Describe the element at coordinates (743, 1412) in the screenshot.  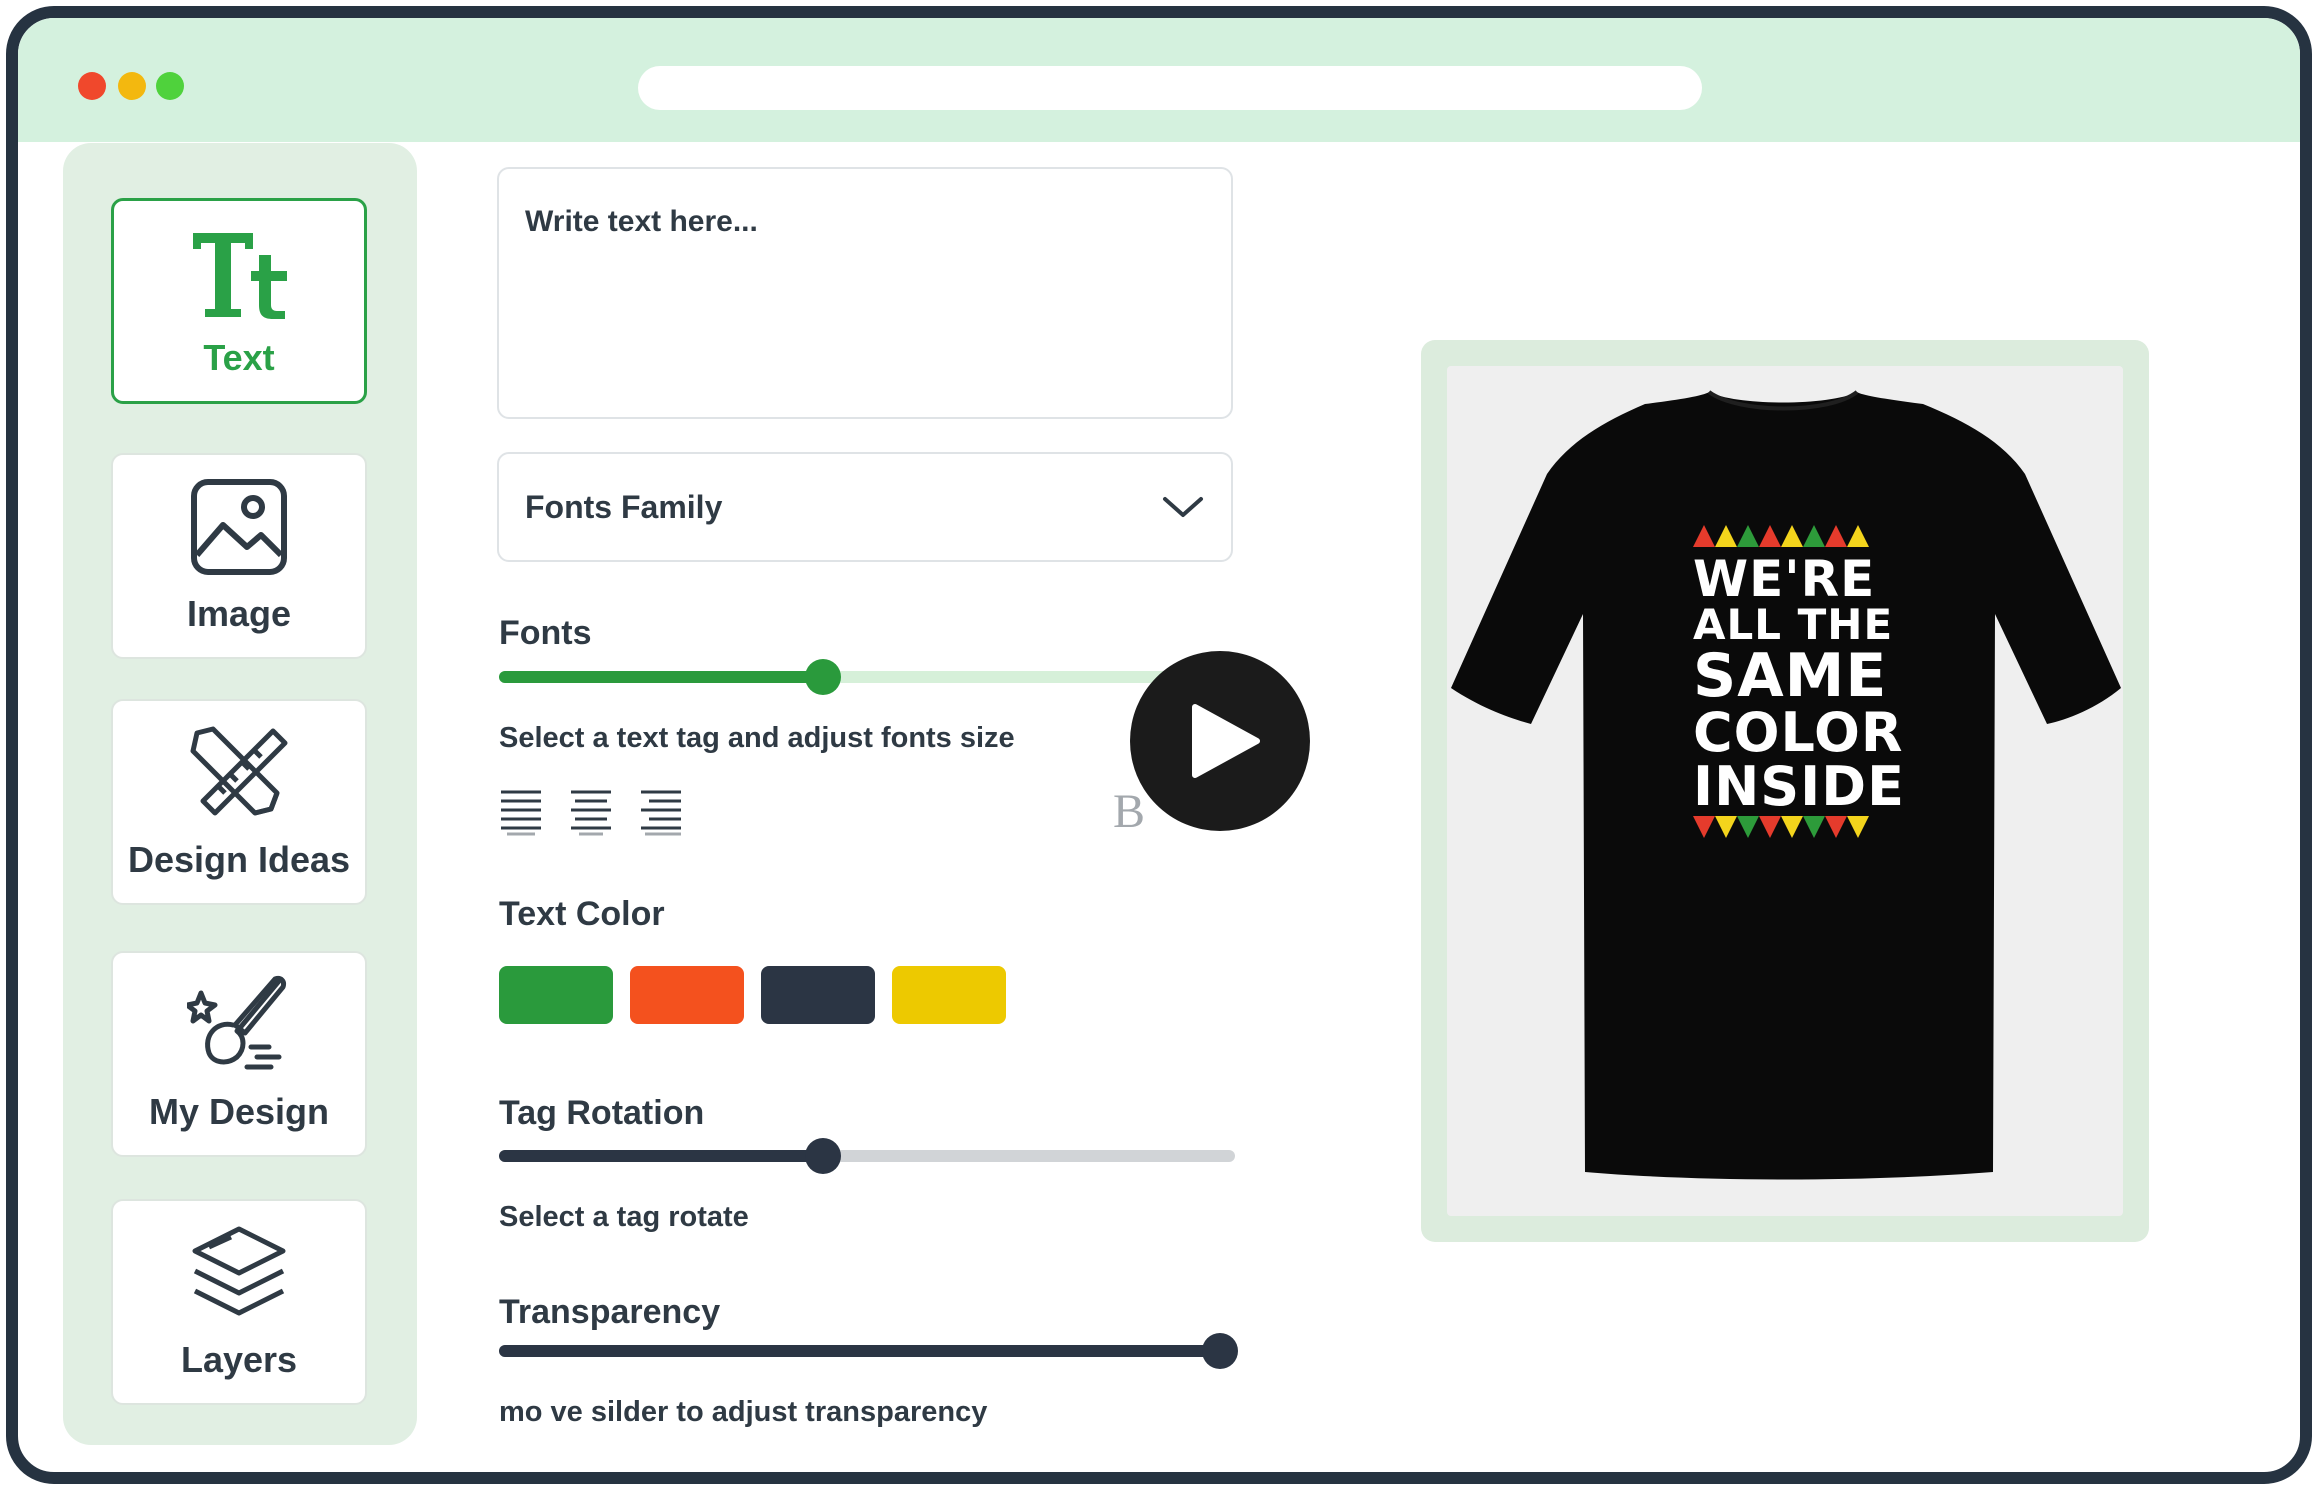
I see `transparency-hint: mo ve silder to adjust transparency` at that location.